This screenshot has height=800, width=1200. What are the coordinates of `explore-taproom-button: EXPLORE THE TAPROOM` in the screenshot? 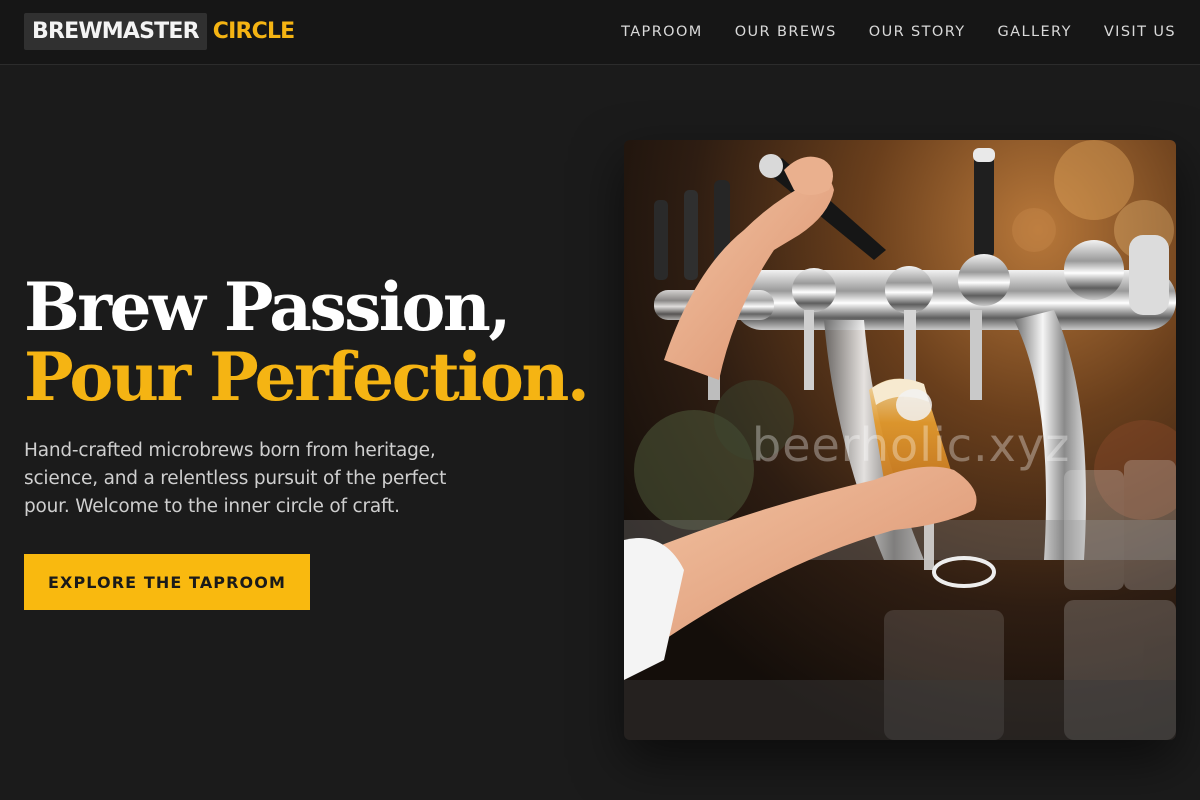 It's located at (167, 582).